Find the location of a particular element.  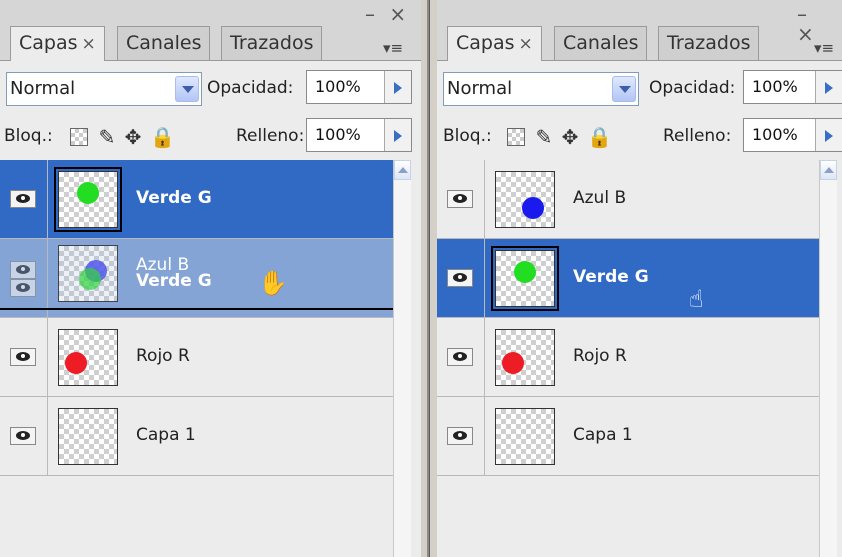

window-controls: – × is located at coordinates (387, 14).